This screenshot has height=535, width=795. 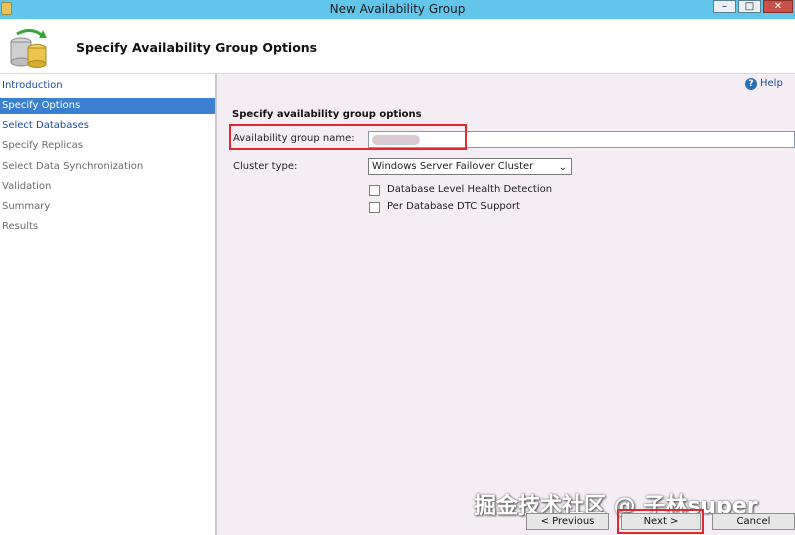 What do you see at coordinates (453, 206) in the screenshot?
I see `dtc-support-label: Per Database DTC Support` at bounding box center [453, 206].